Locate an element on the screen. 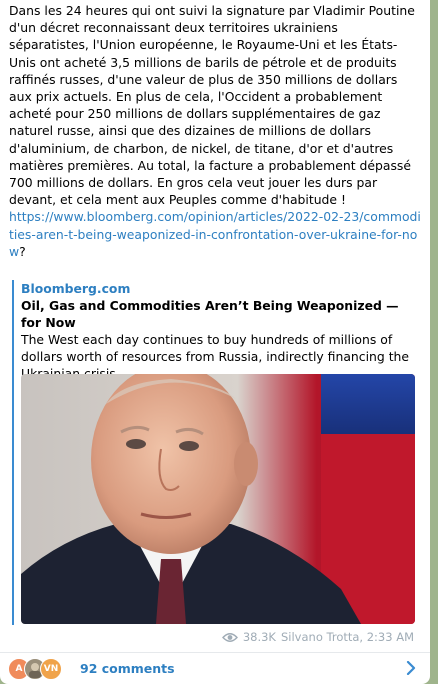 This screenshot has width=438, height=684. author-time: Silvano Trotta, 2:33 AM is located at coordinates (347, 637).